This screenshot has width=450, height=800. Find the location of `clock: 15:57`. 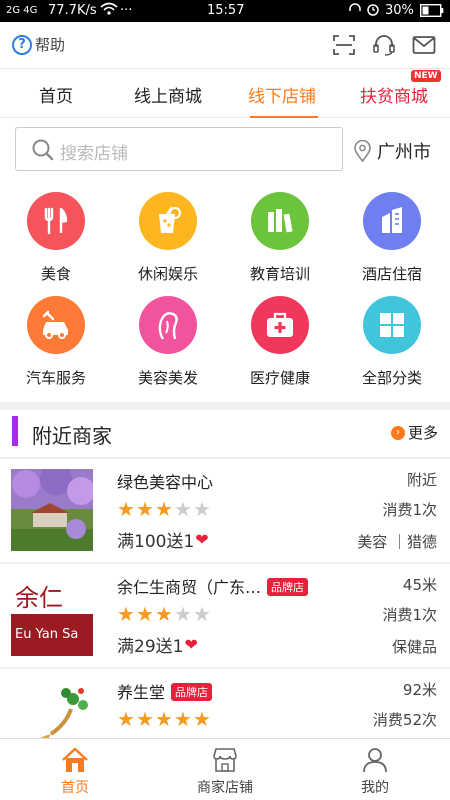

clock: 15:57 is located at coordinates (226, 10).